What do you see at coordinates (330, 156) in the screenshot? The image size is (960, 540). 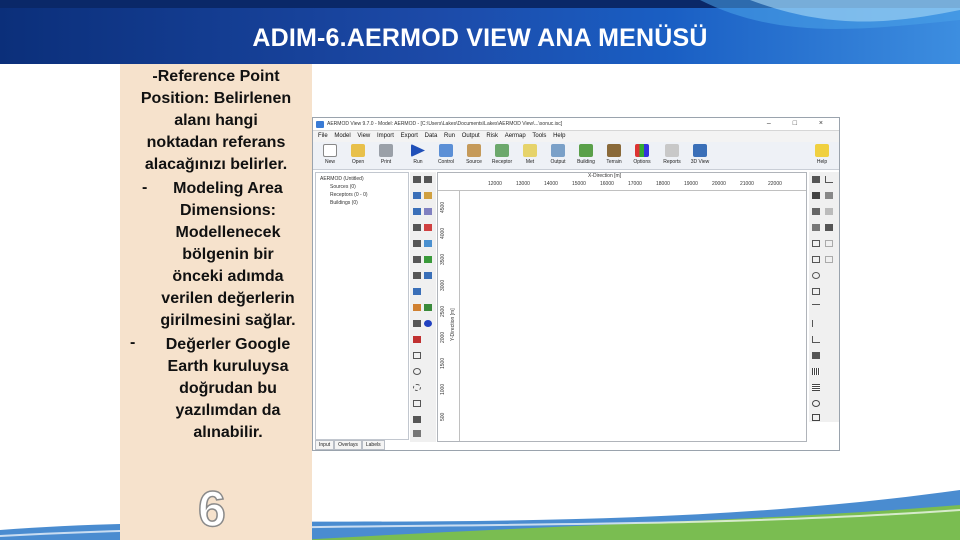 I see `new-button: New` at bounding box center [330, 156].